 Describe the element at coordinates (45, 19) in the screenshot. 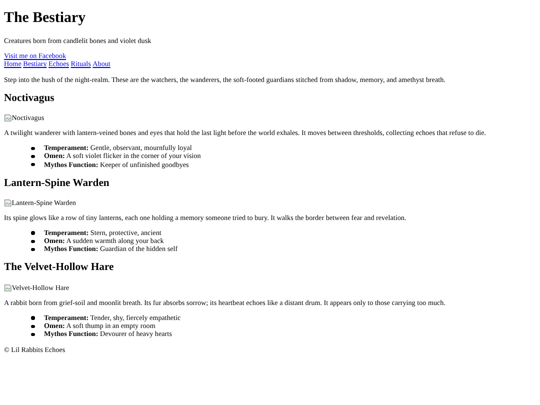

I see `page-title: The Bestiary` at that location.